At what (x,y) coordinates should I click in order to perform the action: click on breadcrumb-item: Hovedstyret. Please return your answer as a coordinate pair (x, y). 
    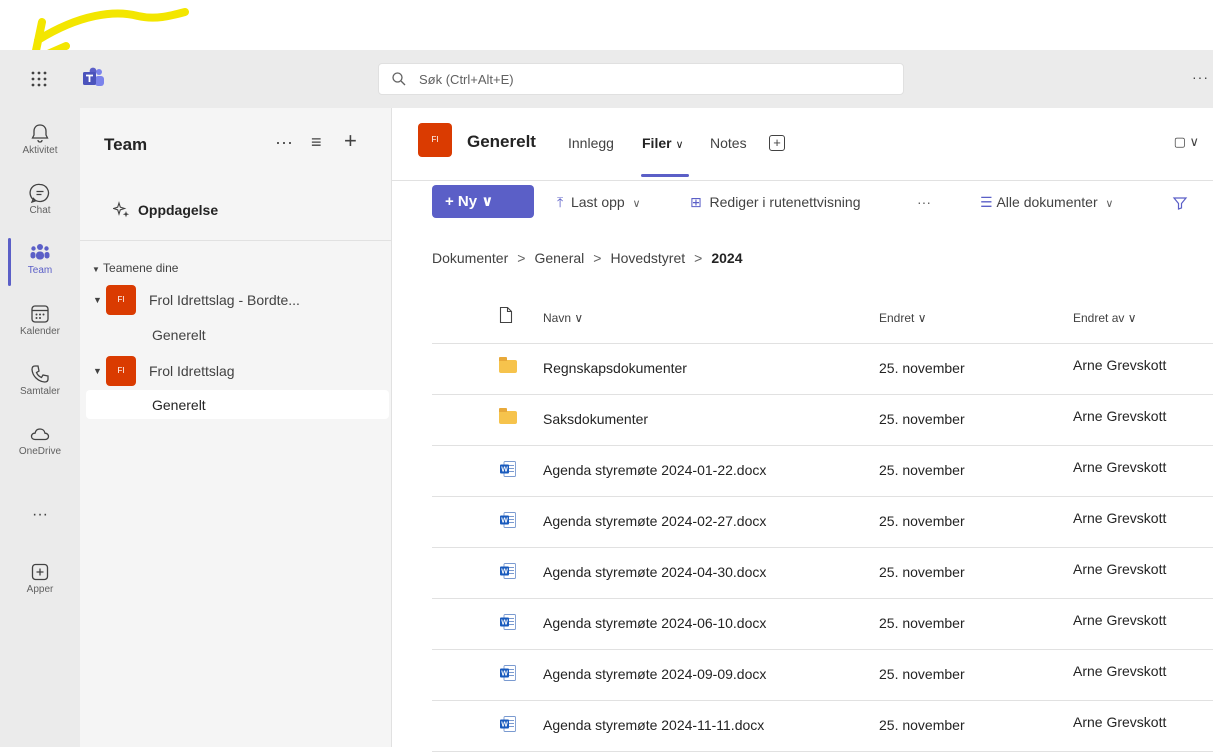
    Looking at the image, I should click on (647, 258).